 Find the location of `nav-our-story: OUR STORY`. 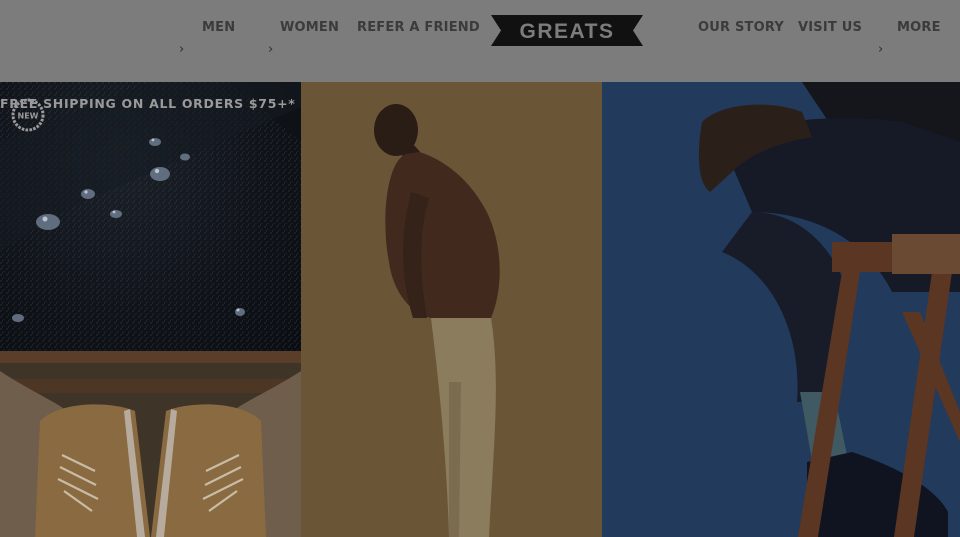

nav-our-story: OUR STORY is located at coordinates (741, 27).